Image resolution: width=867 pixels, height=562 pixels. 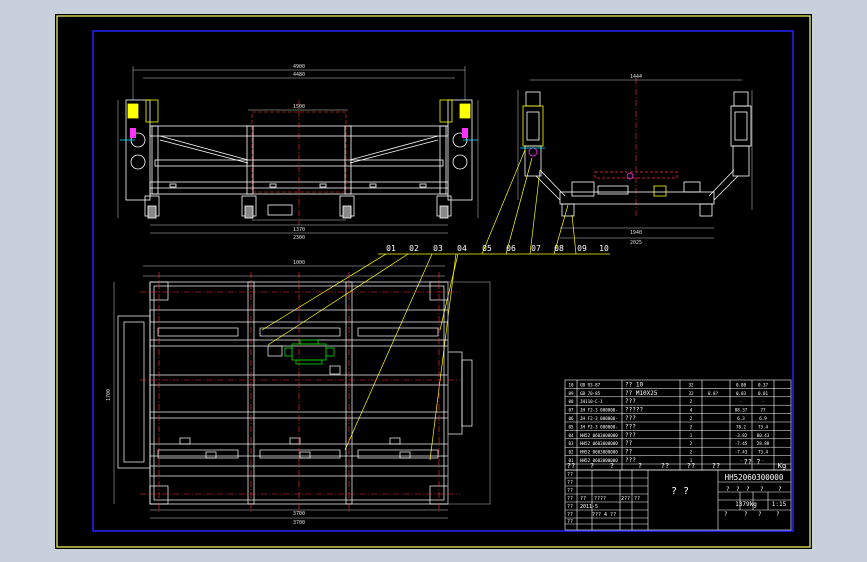 I want to click on bom-cell-total: 0.81, so click(x=763, y=393).